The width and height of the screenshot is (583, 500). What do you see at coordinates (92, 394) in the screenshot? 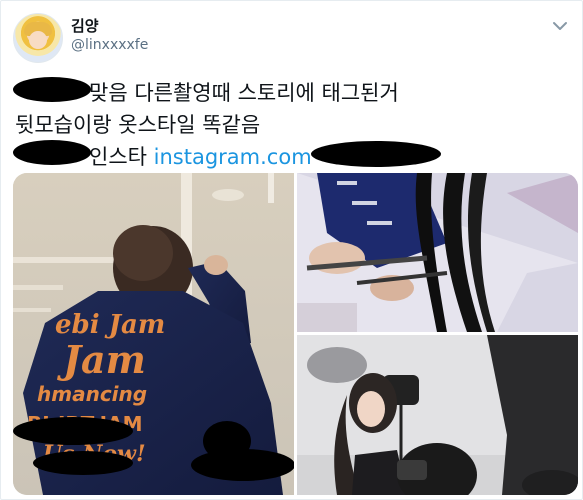
I see `sweatshirt-print-line-3: hmancing` at bounding box center [92, 394].